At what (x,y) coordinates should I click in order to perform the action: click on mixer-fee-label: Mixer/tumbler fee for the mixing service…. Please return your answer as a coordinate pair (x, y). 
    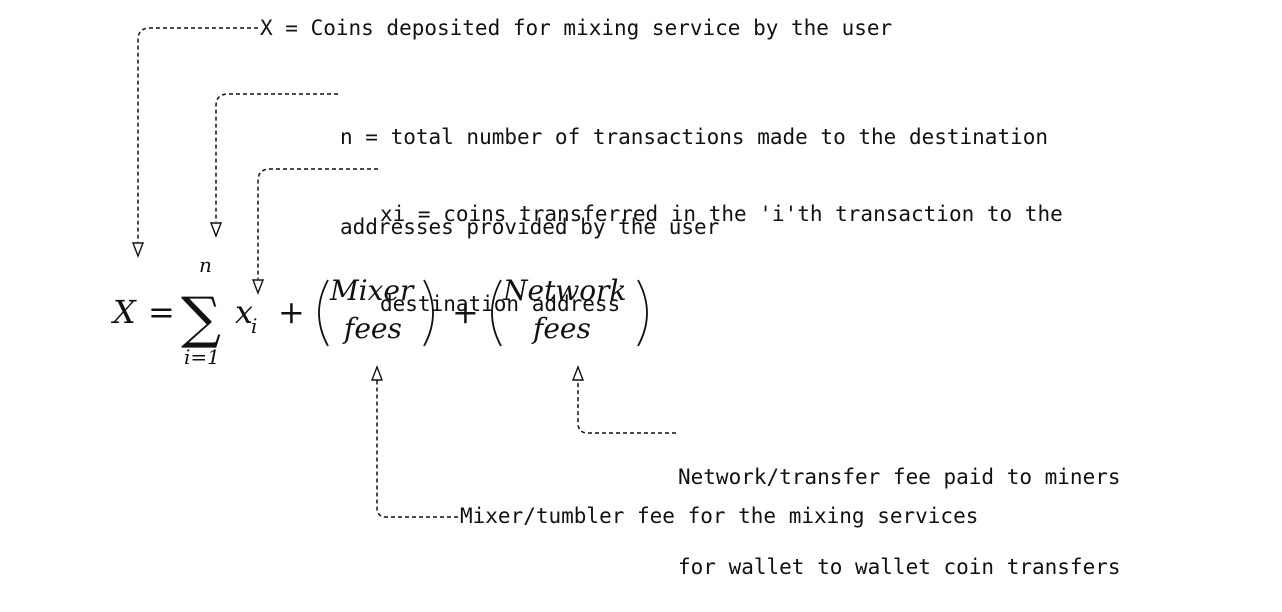
    Looking at the image, I should click on (719, 516).